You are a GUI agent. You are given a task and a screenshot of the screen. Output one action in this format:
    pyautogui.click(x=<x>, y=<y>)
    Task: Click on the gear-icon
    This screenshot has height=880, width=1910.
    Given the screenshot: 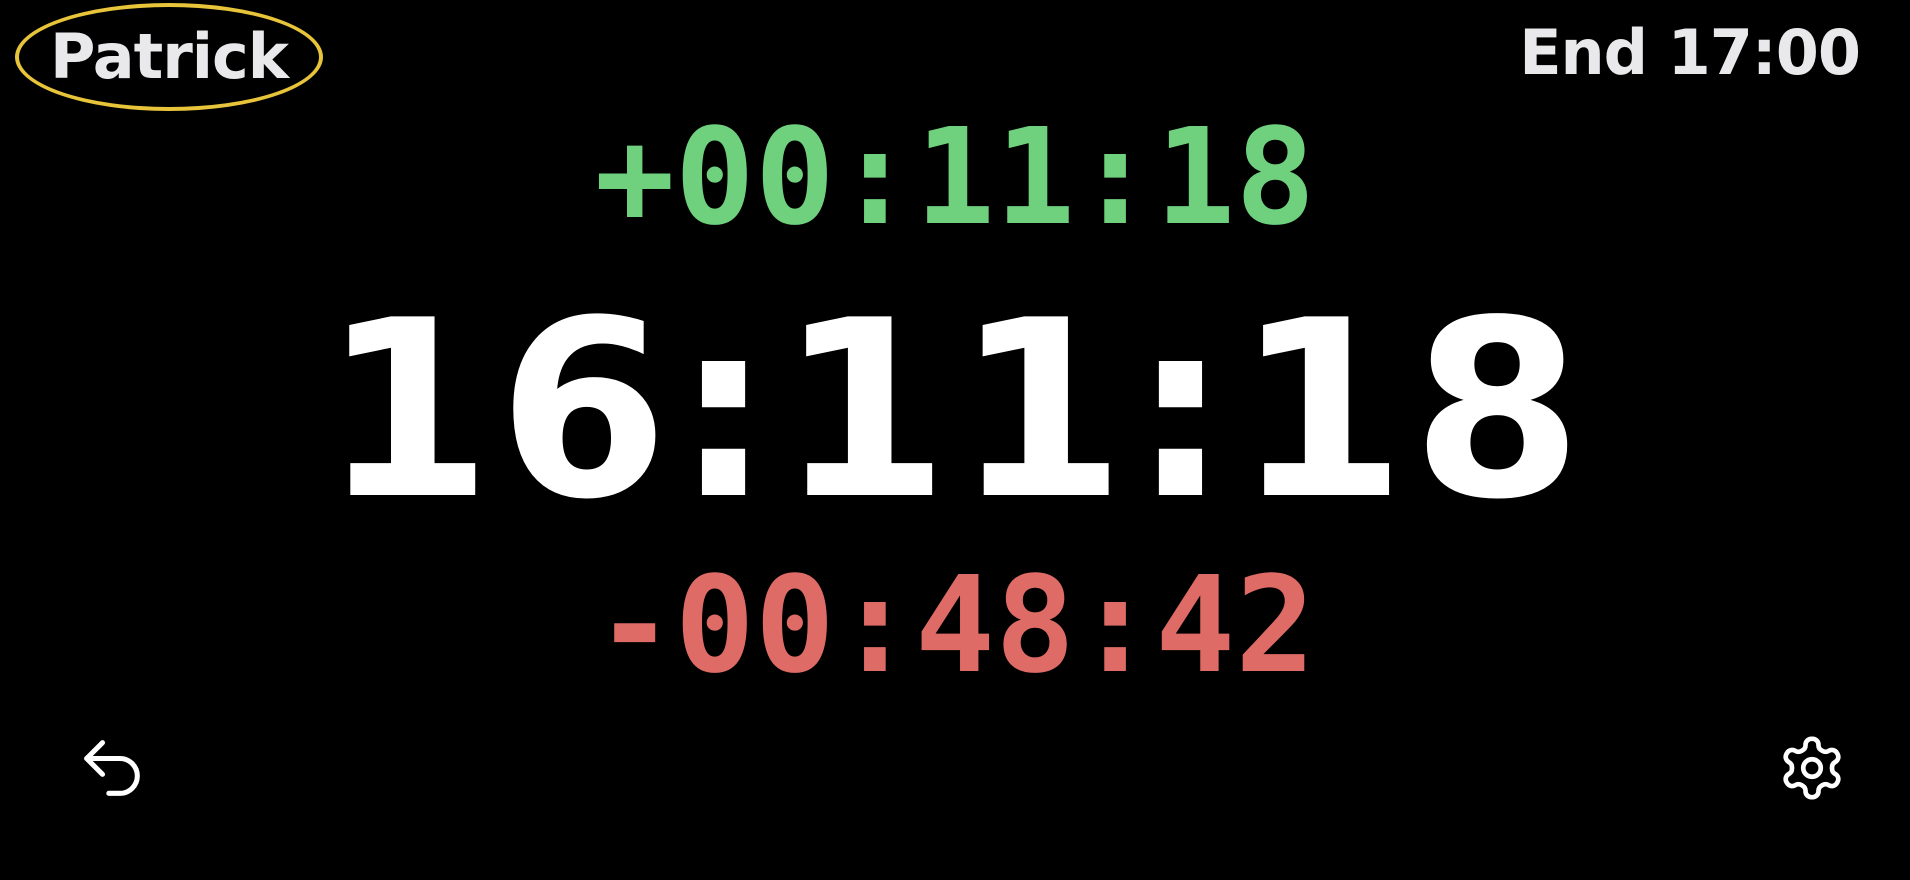 What is the action you would take?
    pyautogui.click(x=1812, y=768)
    